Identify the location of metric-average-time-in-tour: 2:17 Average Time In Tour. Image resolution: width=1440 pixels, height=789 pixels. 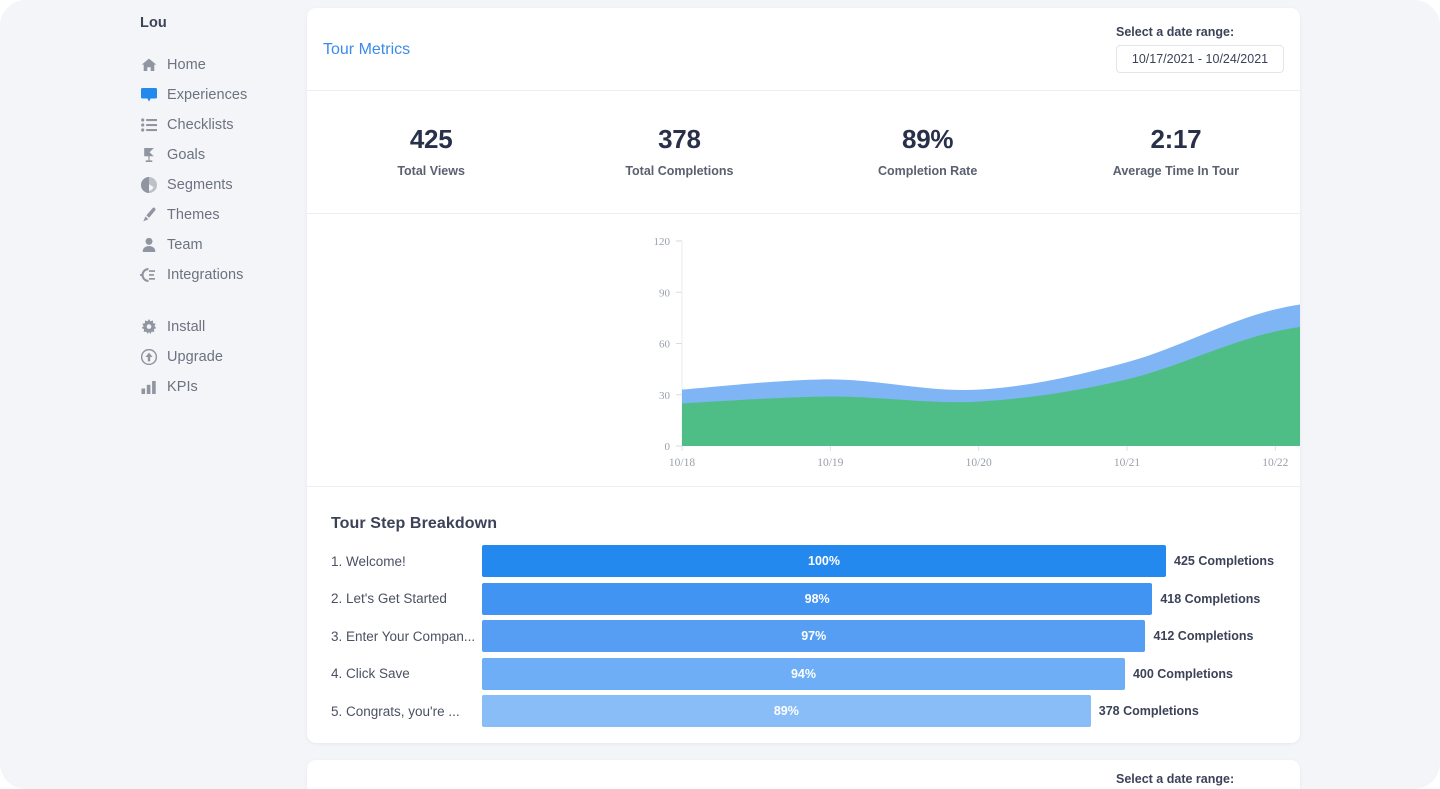
(1176, 152).